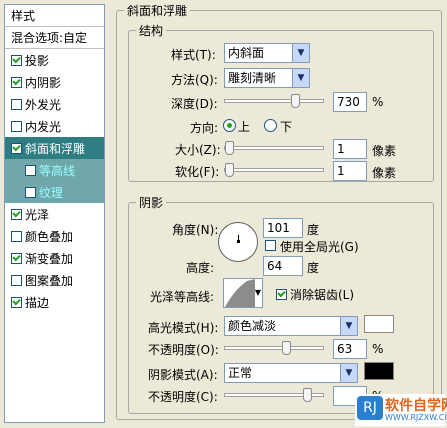 The image size is (447, 428). Describe the element at coordinates (43, 104) in the screenshot. I see `layer-style-label: 外发光` at that location.